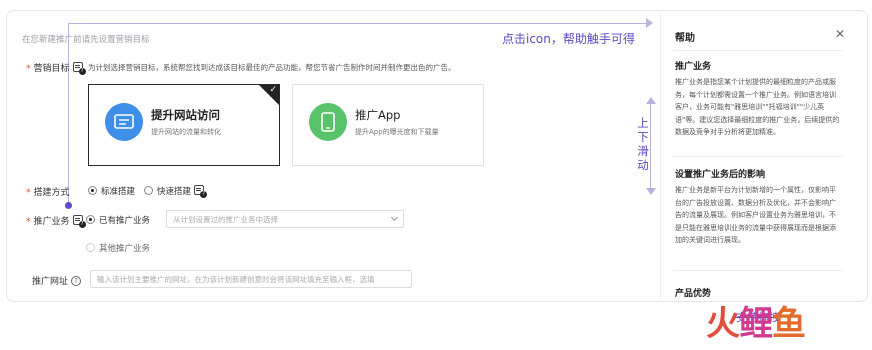 This screenshot has height=350, width=872. Describe the element at coordinates (568, 39) in the screenshot. I see `click-icon-annotation: 点击icon，帮助触手可得` at that location.